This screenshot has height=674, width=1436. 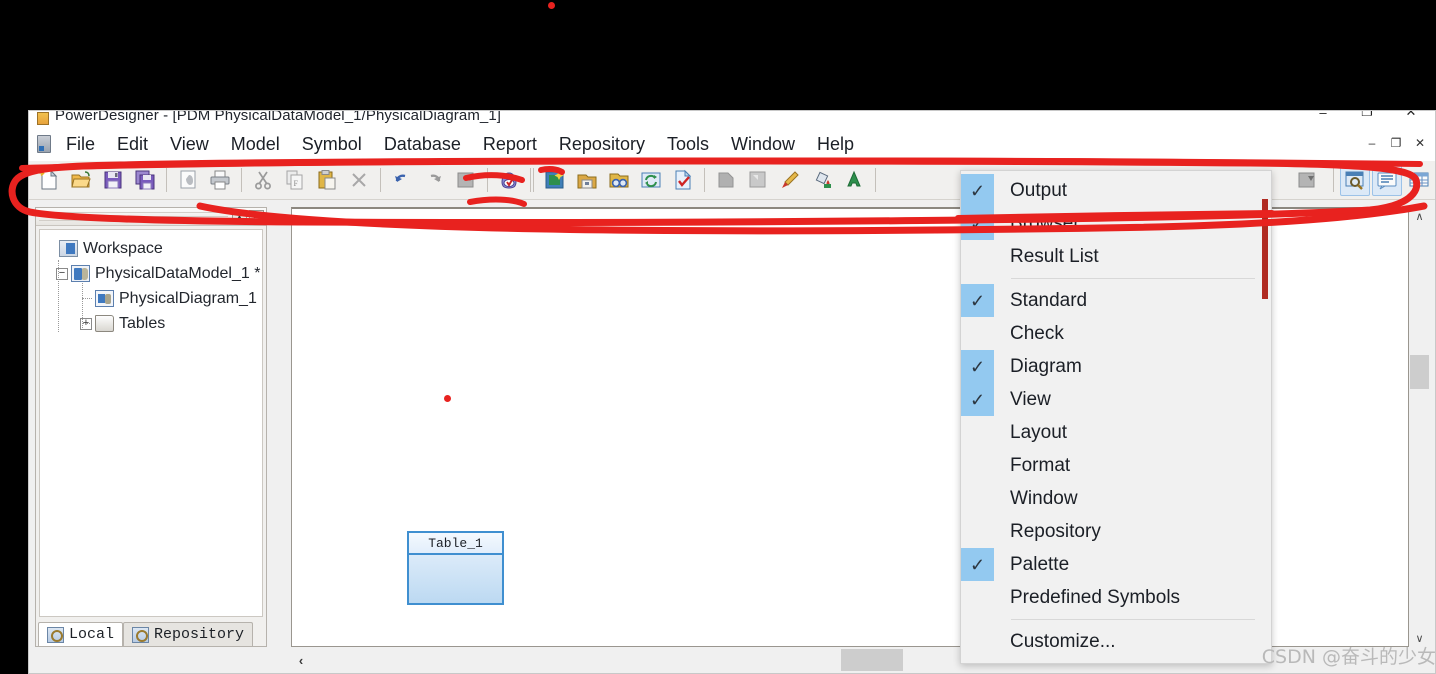 I want to click on fill-color-icon, so click(x=822, y=180).